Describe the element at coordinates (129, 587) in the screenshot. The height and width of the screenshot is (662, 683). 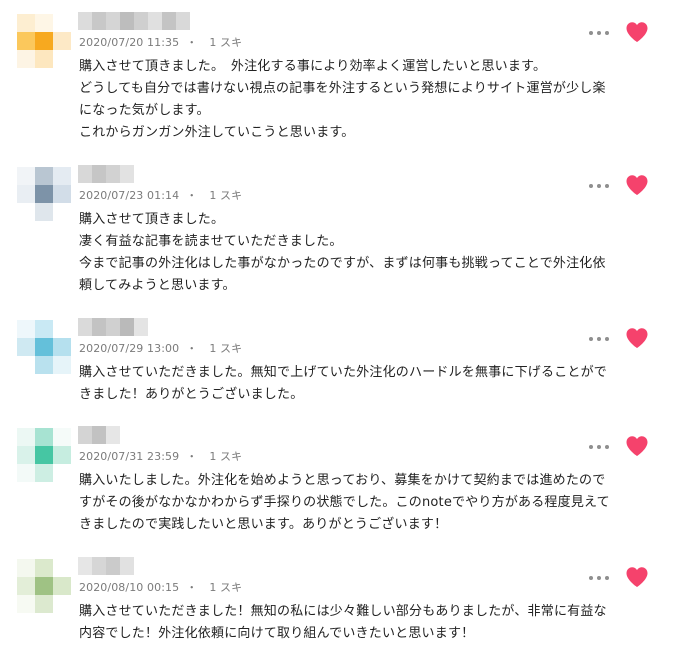
I see `comment-date: 2020/08/10 00:15` at that location.